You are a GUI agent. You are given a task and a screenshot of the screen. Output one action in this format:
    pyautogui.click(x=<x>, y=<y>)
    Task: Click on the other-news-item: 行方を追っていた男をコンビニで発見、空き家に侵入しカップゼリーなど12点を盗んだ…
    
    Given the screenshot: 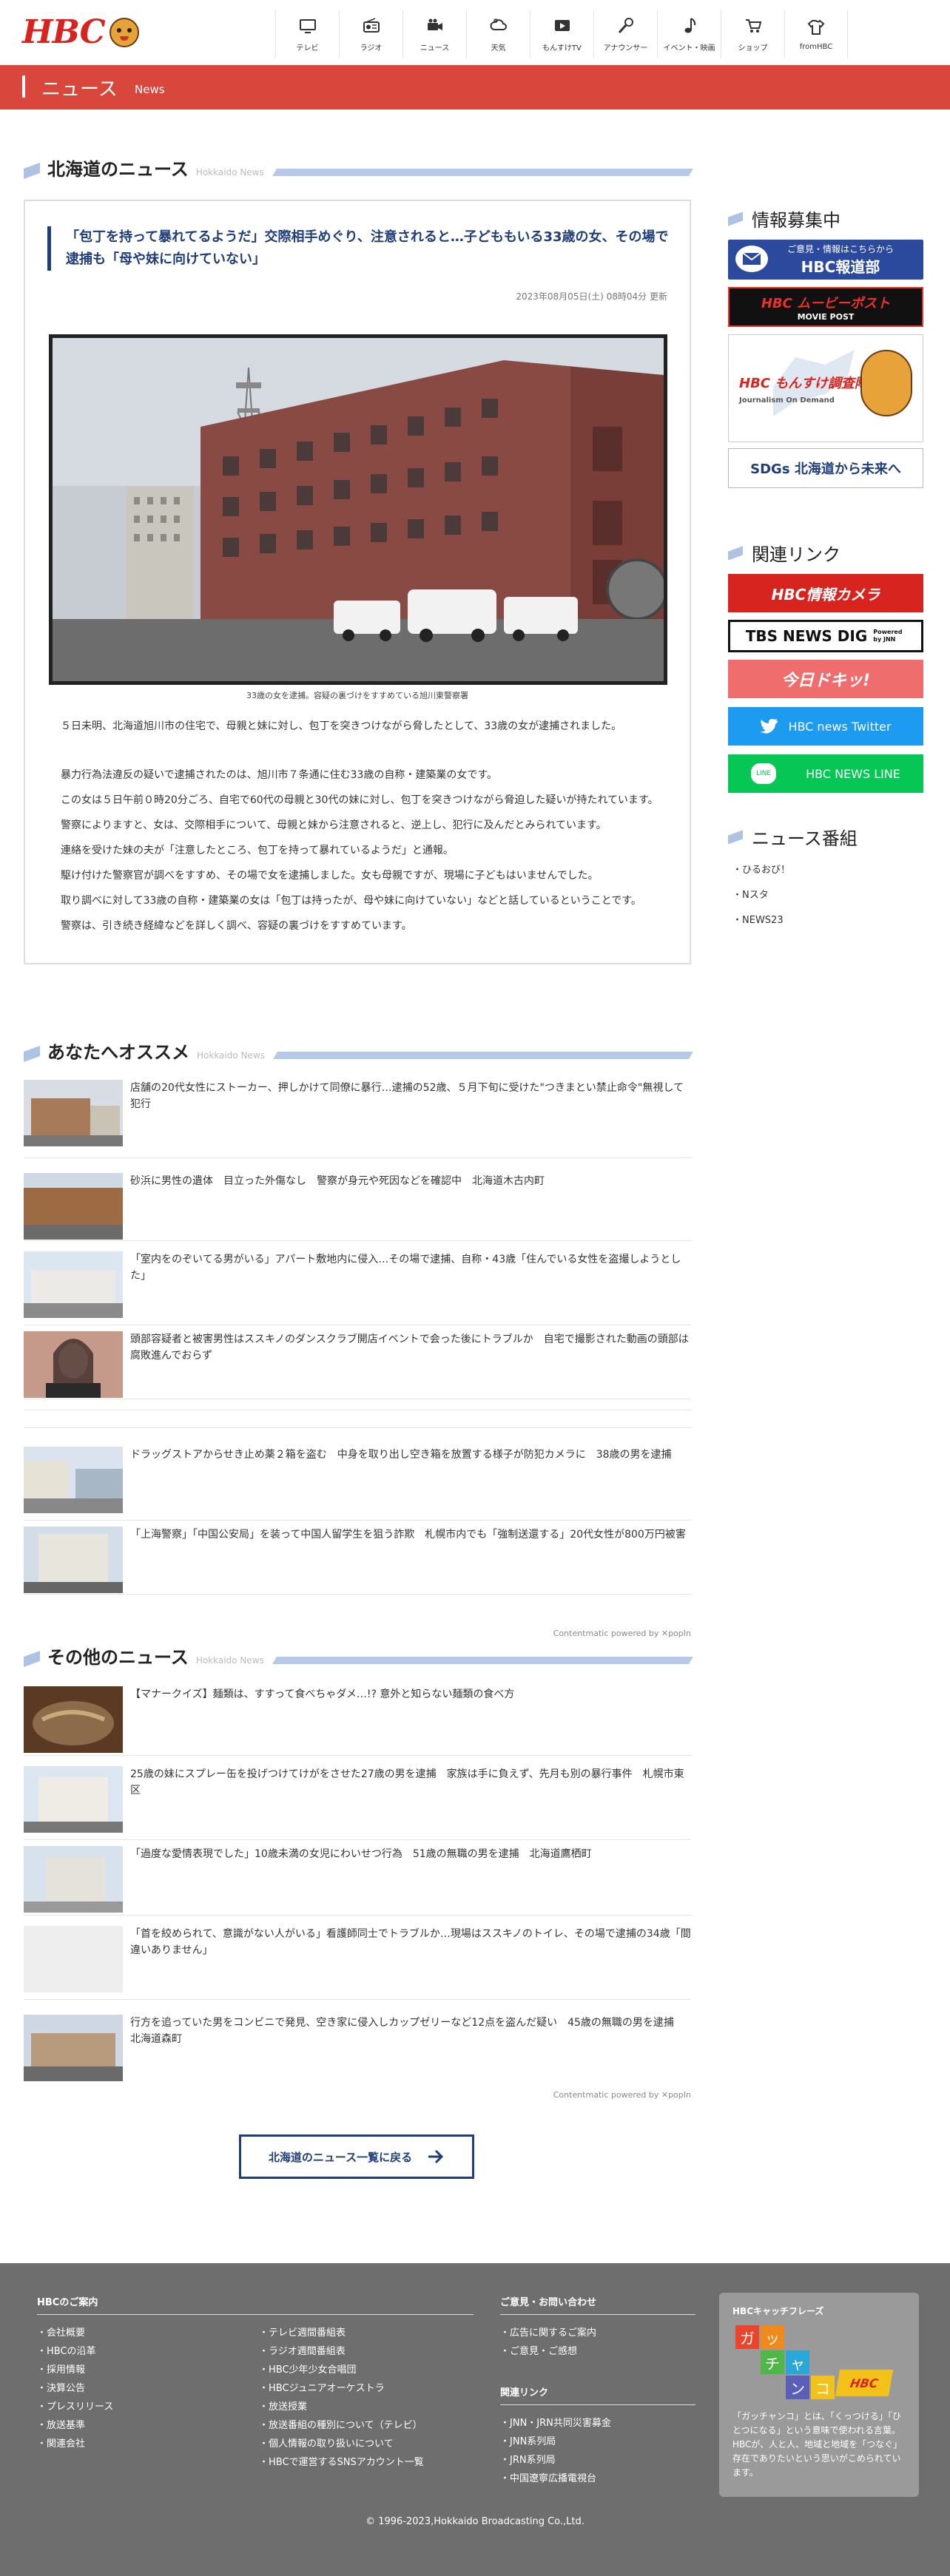 What is the action you would take?
    pyautogui.click(x=357, y=2049)
    